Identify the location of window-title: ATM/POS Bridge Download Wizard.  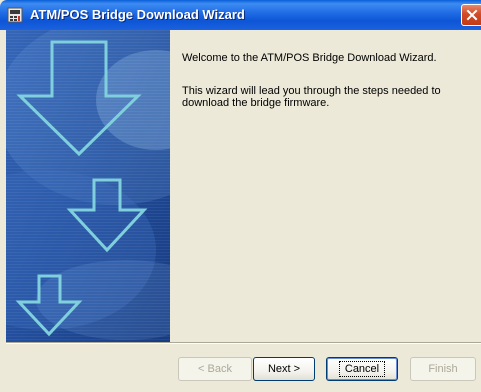
(137, 14).